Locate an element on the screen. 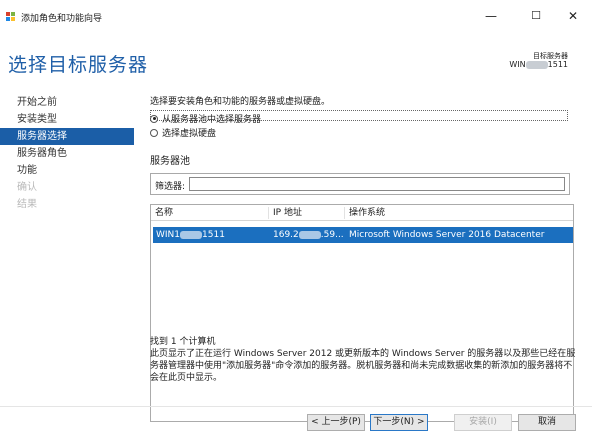 The image size is (592, 438). wizard-sidebar: 开始之前 安装类型 服务器选择 服务器角色 功能 确认 结果 is located at coordinates (67, 153).